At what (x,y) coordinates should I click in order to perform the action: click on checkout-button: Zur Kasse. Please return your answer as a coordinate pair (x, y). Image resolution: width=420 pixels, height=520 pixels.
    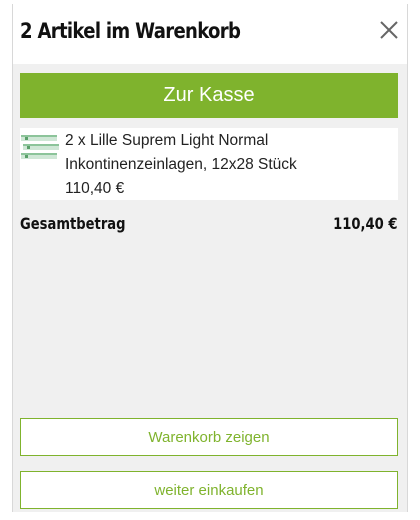
    Looking at the image, I should click on (209, 95).